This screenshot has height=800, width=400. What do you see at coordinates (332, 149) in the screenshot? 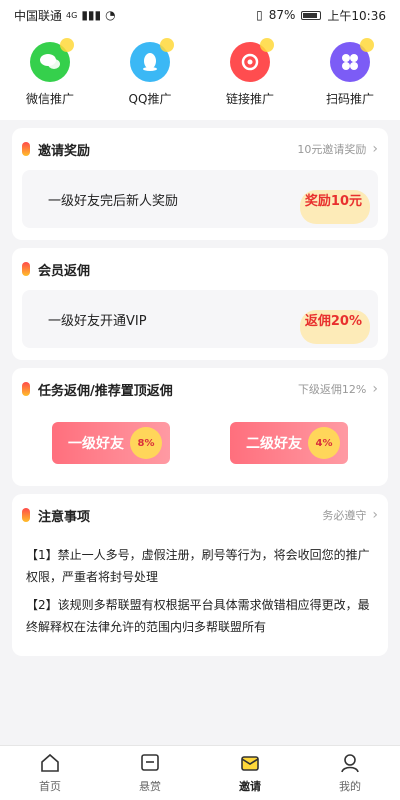
I see `invite-reward-more-text: 10元邀请奖励` at bounding box center [332, 149].